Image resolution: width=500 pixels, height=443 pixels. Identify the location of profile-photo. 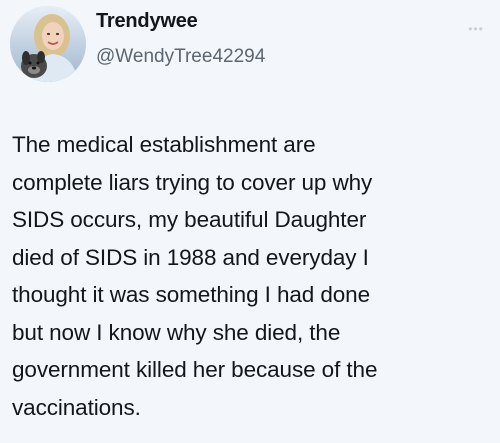
(48, 44).